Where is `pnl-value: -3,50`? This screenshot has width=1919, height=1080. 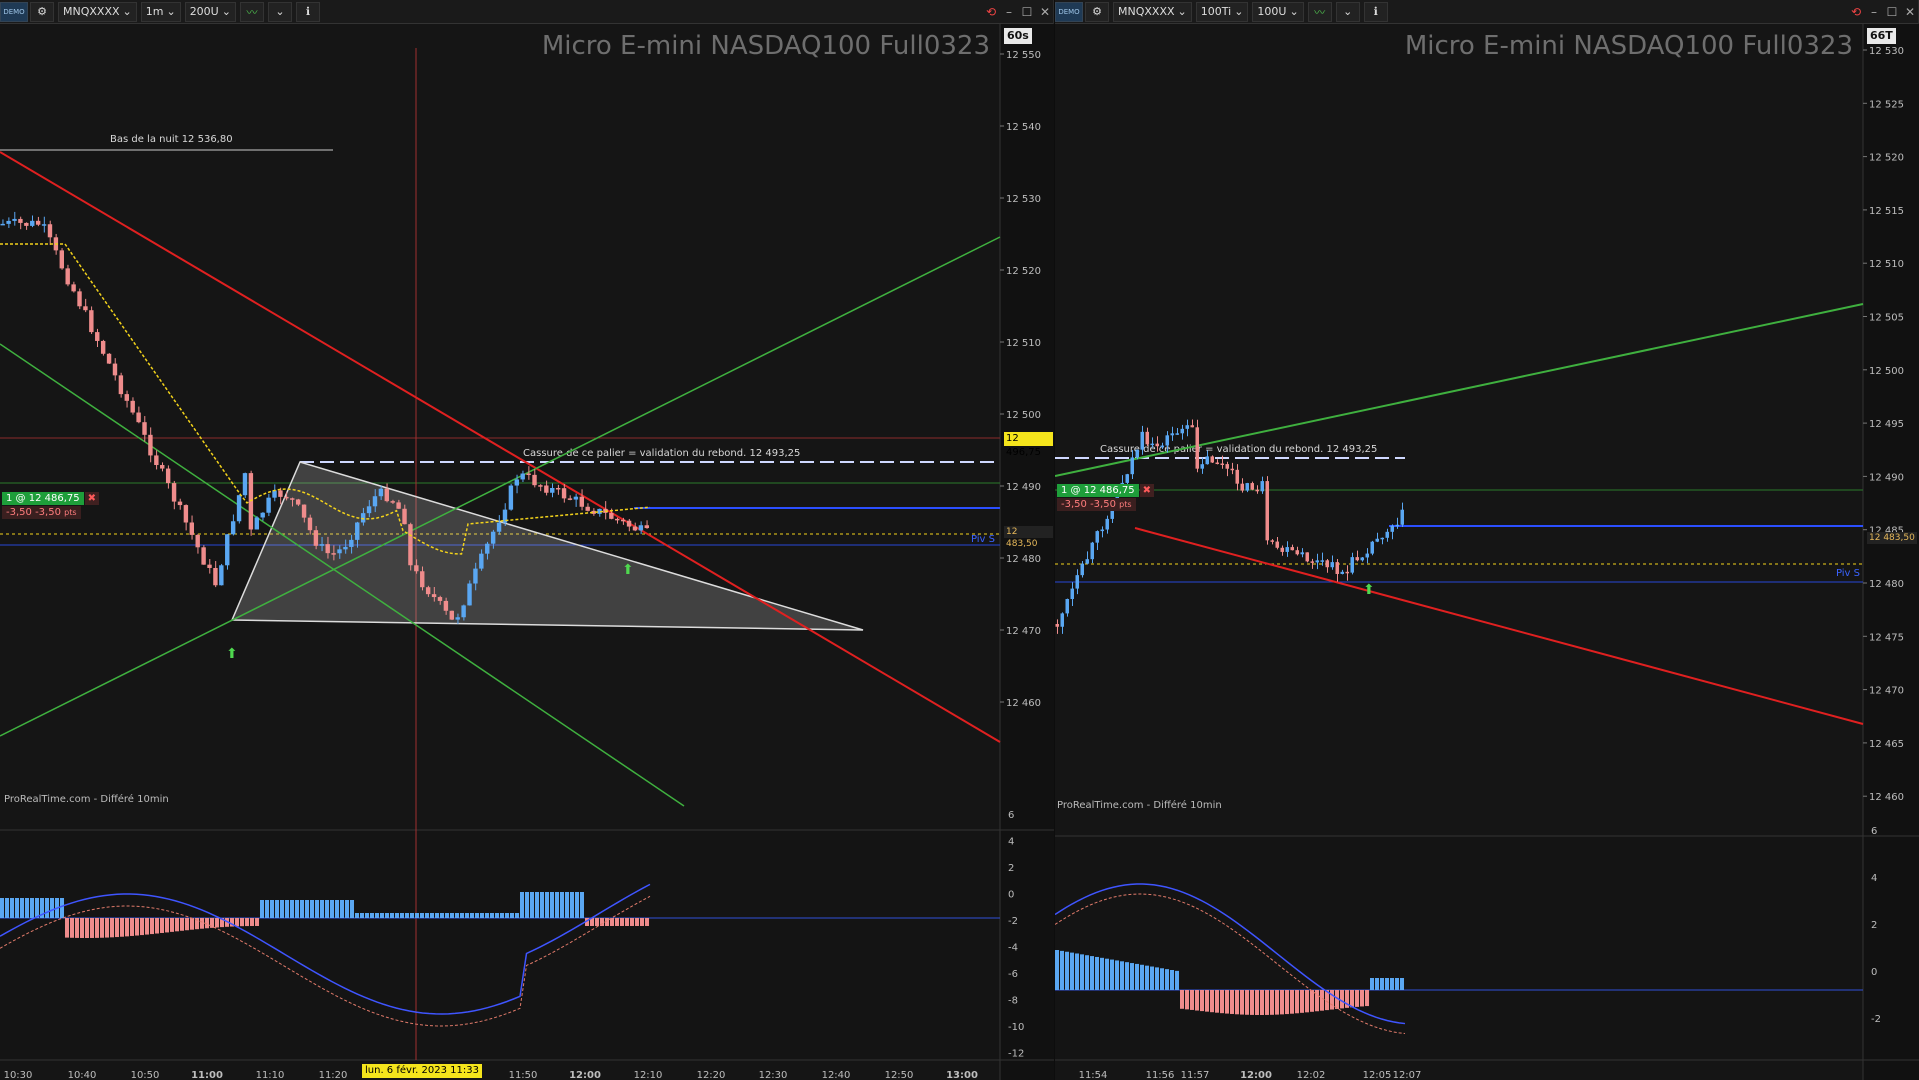 pnl-value: -3,50 is located at coordinates (19, 512).